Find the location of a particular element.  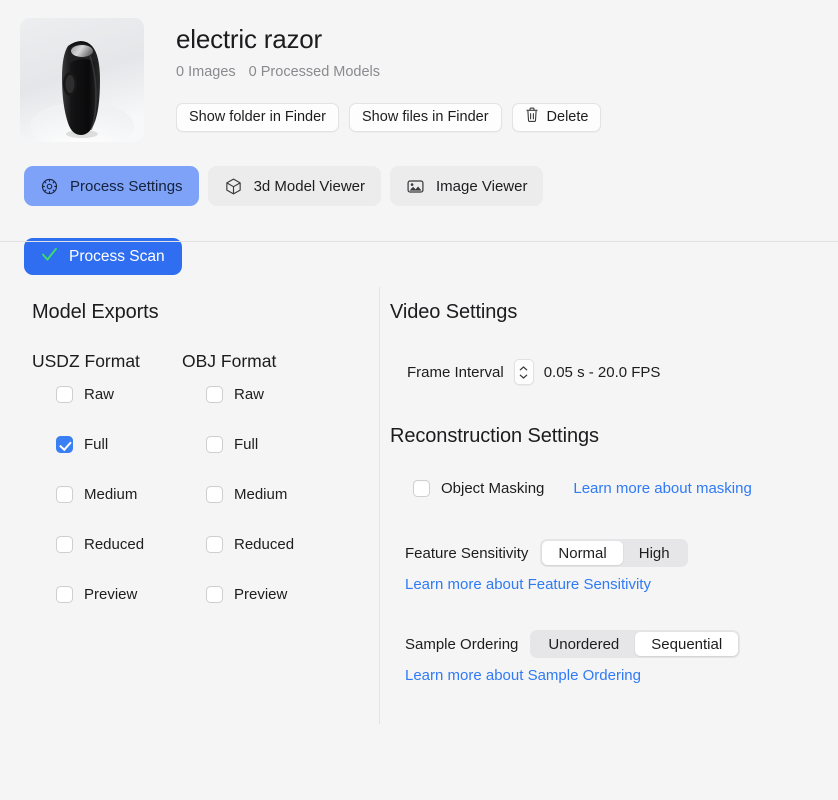

obj-option-medium: Medium is located at coordinates (257, 494).